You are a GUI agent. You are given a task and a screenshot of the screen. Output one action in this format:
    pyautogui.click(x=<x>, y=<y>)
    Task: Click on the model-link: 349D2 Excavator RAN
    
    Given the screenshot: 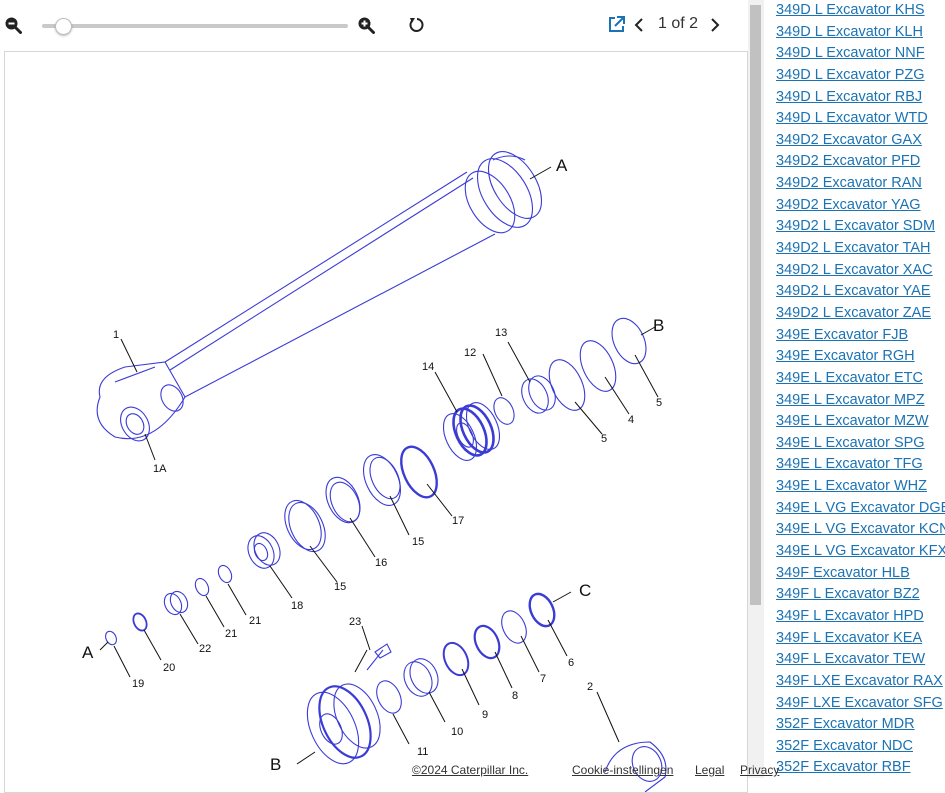 What is the action you would take?
    pyautogui.click(x=849, y=183)
    